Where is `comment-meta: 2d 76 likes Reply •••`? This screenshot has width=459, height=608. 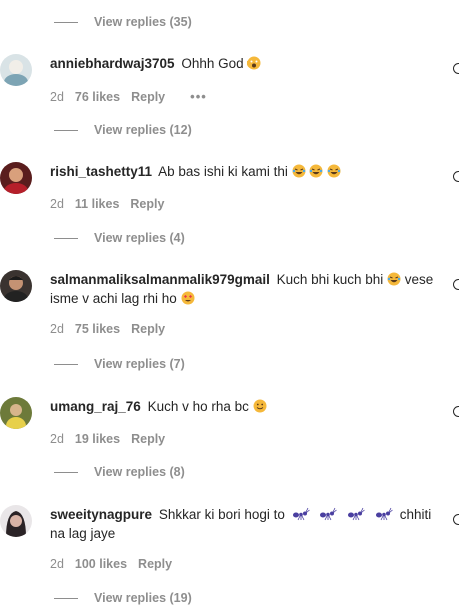 comment-meta: 2d 76 likes Reply ••• is located at coordinates (134, 96).